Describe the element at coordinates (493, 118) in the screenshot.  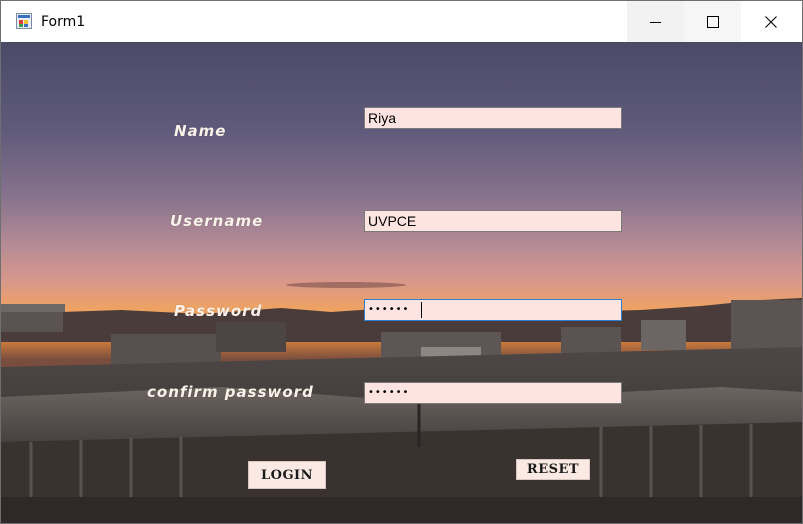
I see `name-input: Riya` at that location.